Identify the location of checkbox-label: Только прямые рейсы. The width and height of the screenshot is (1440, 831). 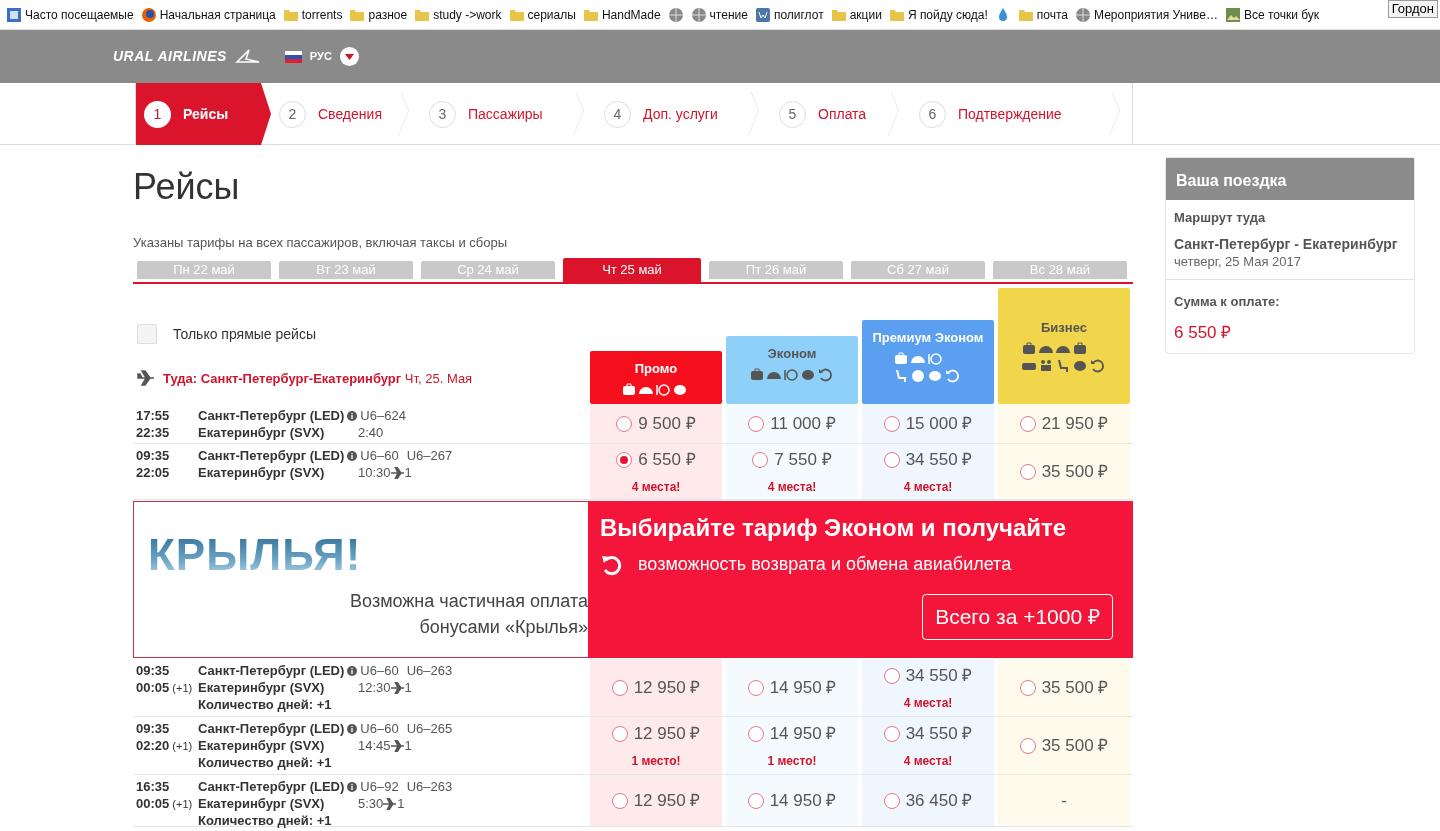
(244, 334).